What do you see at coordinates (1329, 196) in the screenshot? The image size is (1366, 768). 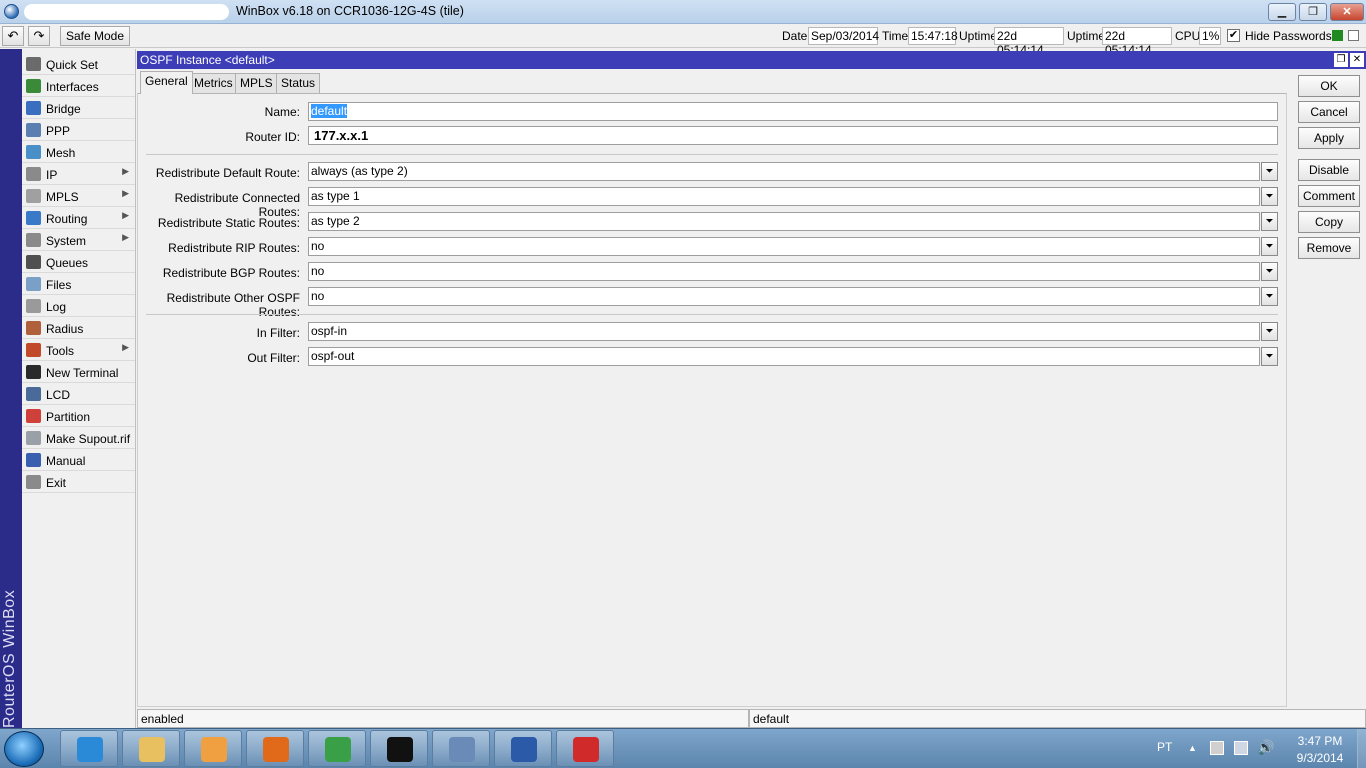 I see `comment-button: Comment` at bounding box center [1329, 196].